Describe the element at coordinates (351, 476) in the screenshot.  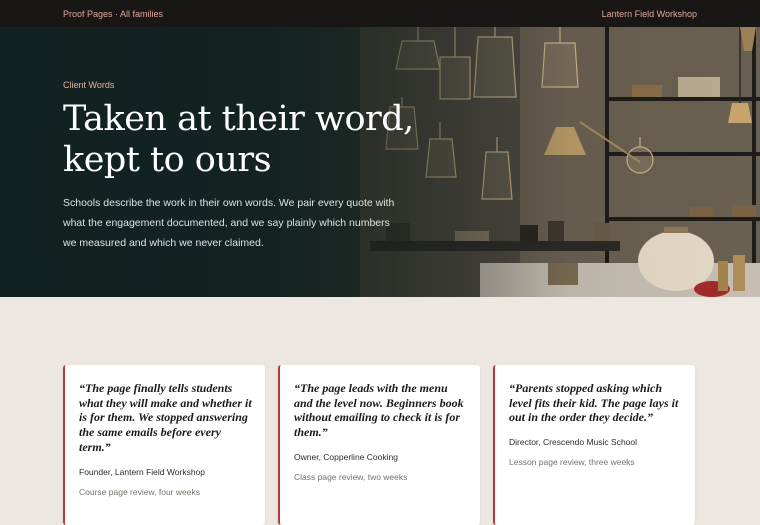
I see `testimonial-note: Class page review, two weeks` at that location.